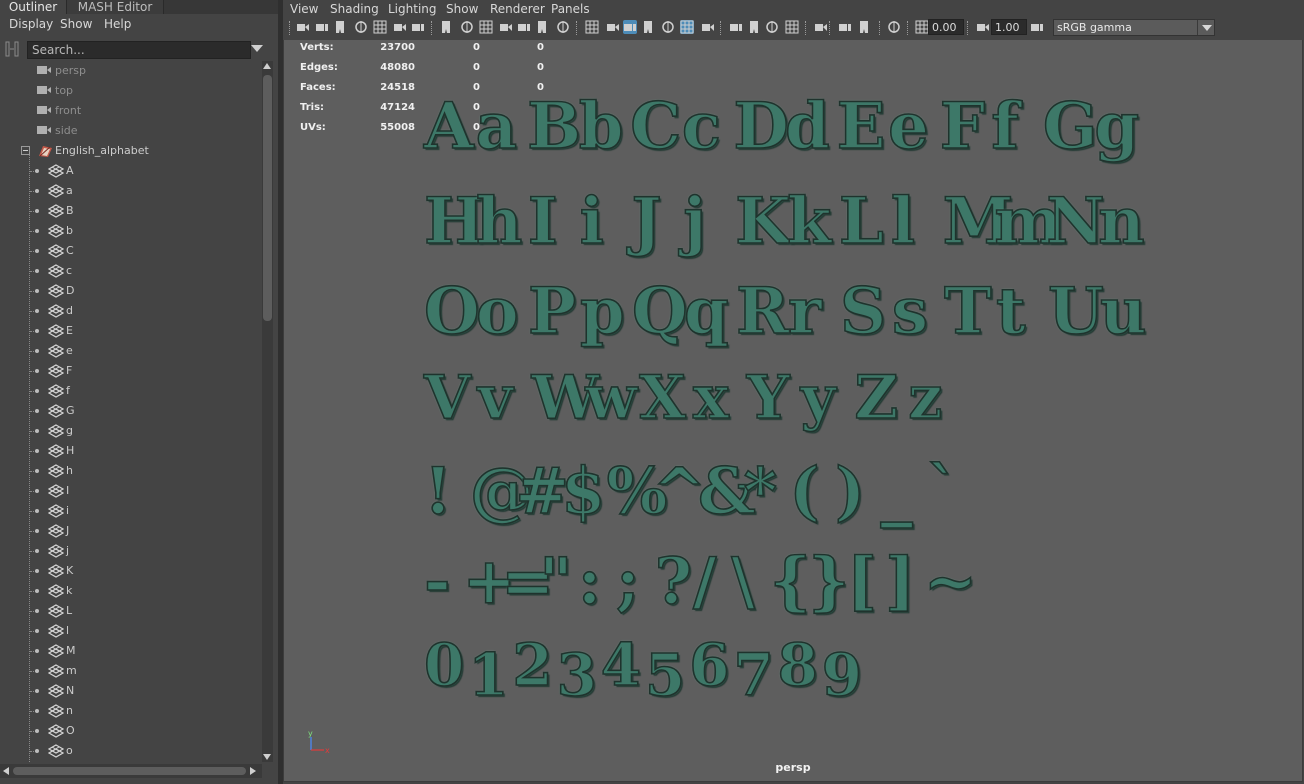  I want to click on use-default-material-icon, so click(563, 27).